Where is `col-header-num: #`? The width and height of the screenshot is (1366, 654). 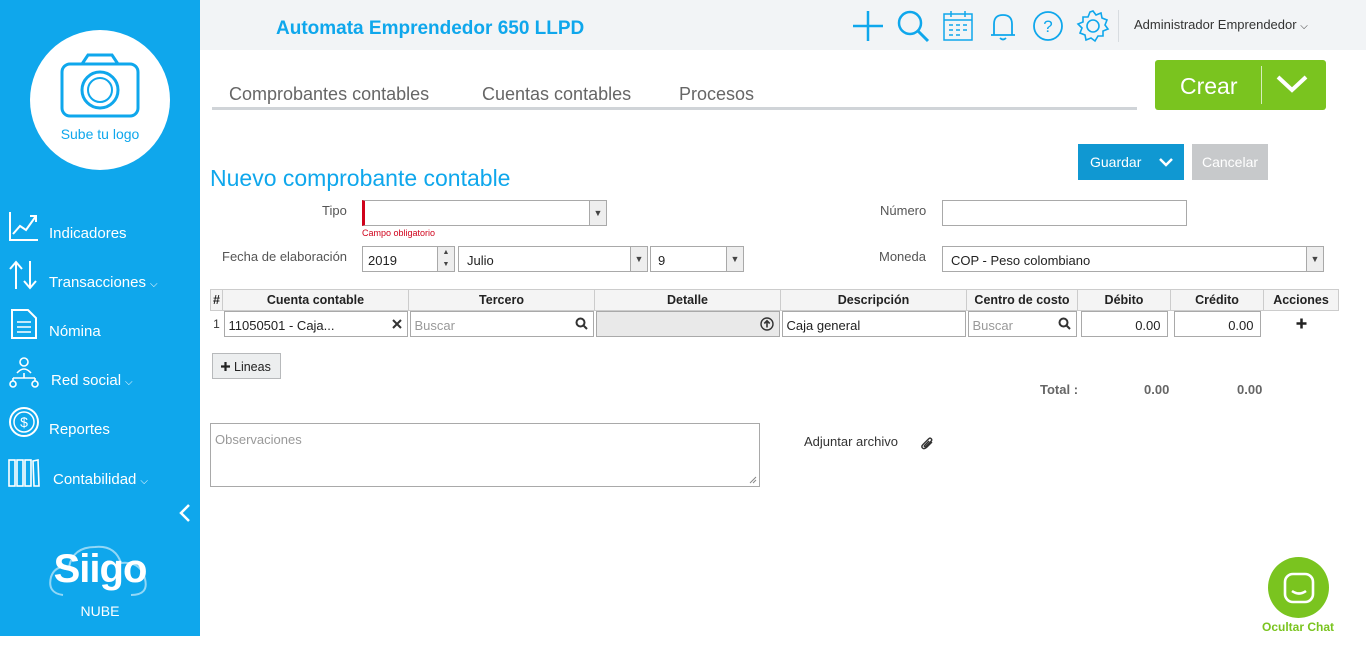
col-header-num: # is located at coordinates (216, 300).